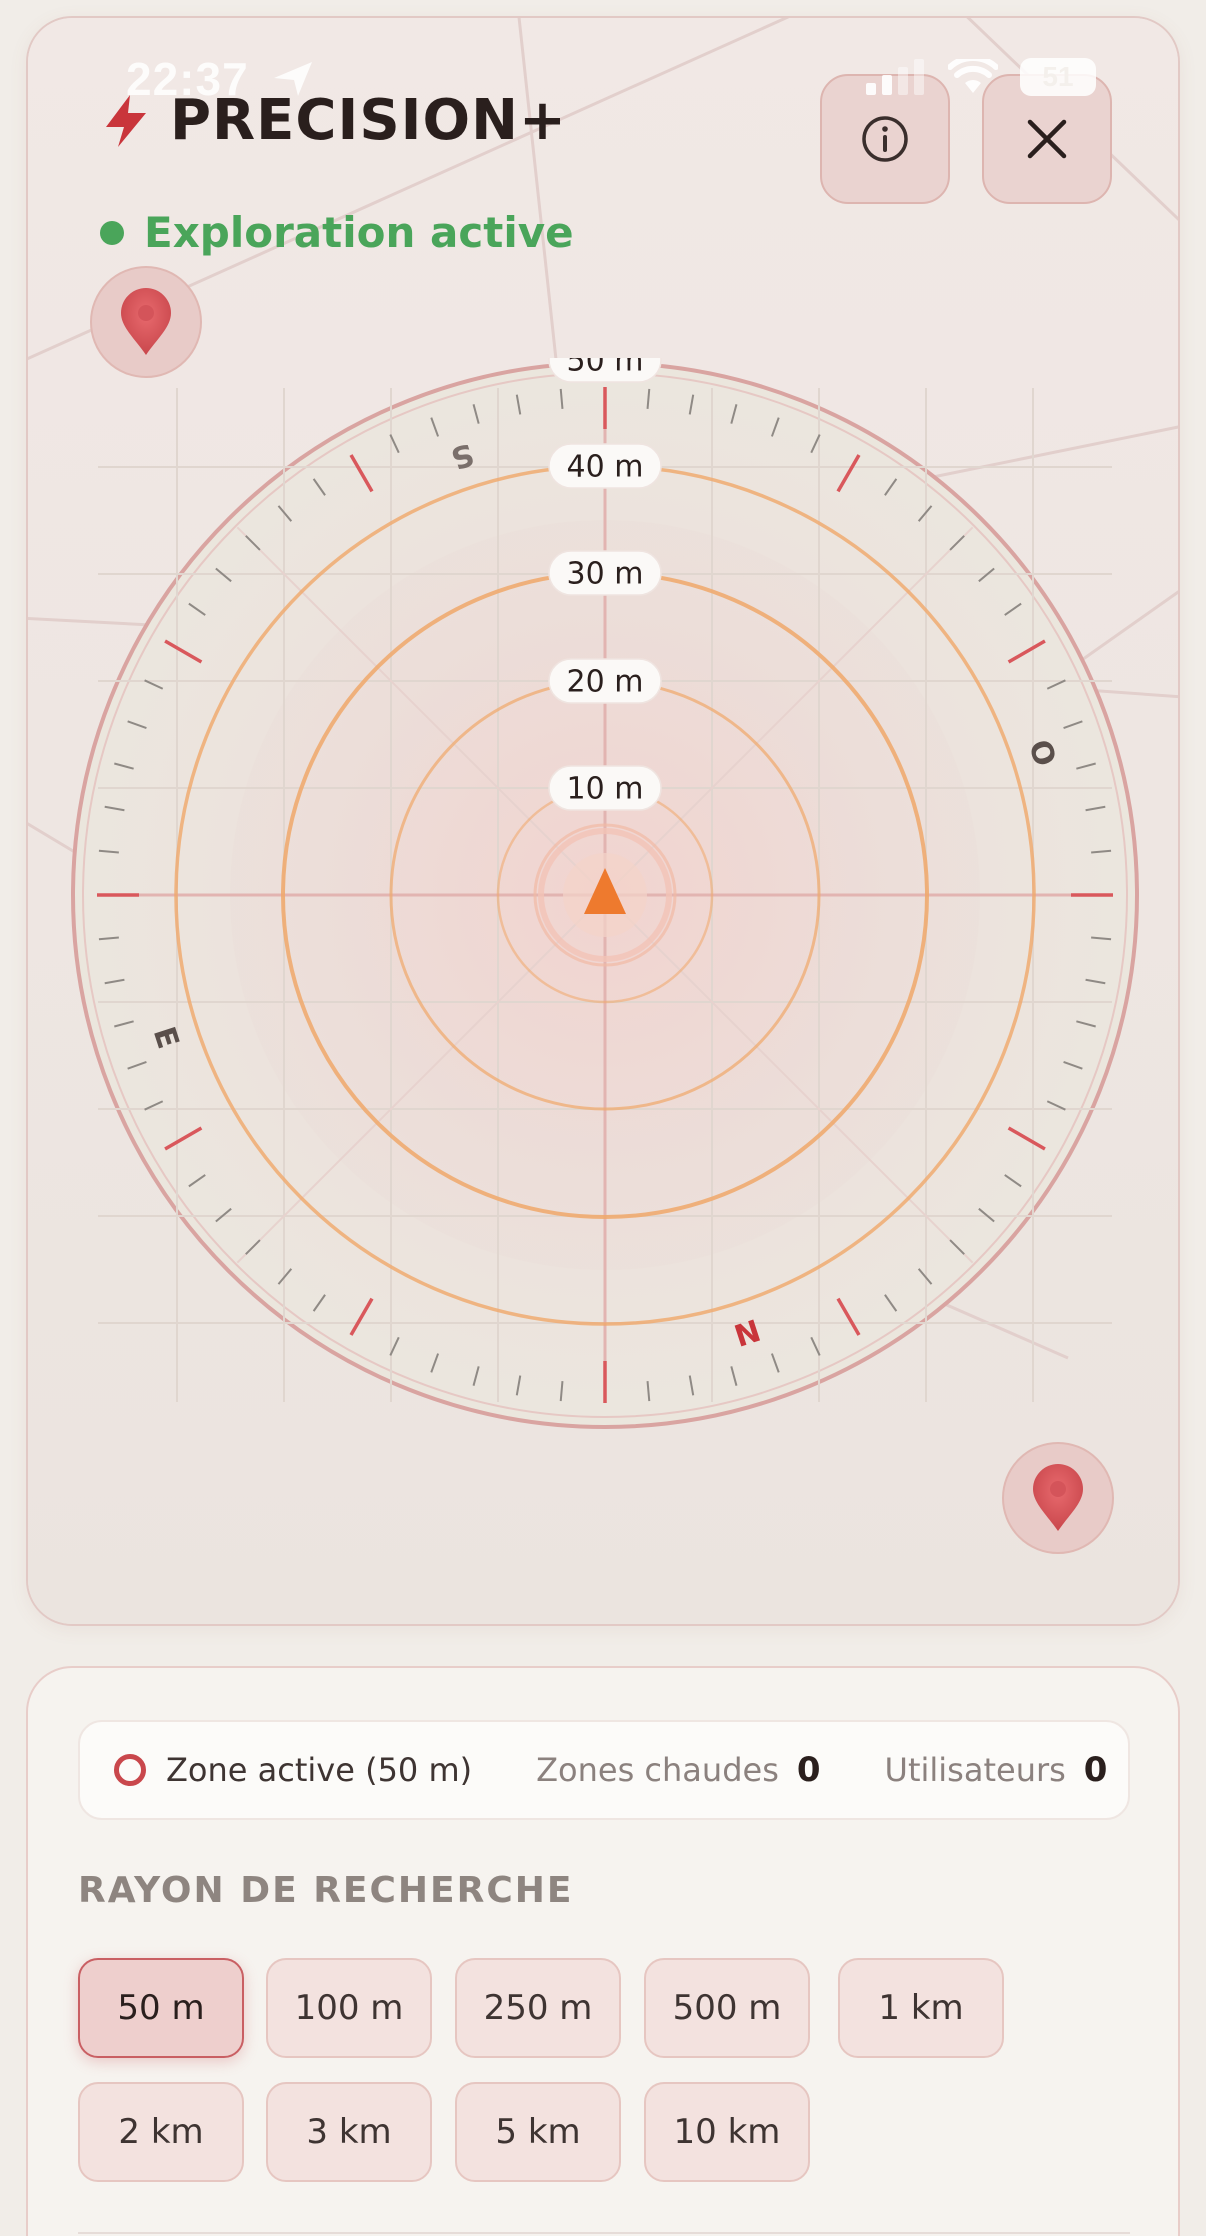  What do you see at coordinates (359, 232) in the screenshot?
I see `status-text: Exploration active` at bounding box center [359, 232].